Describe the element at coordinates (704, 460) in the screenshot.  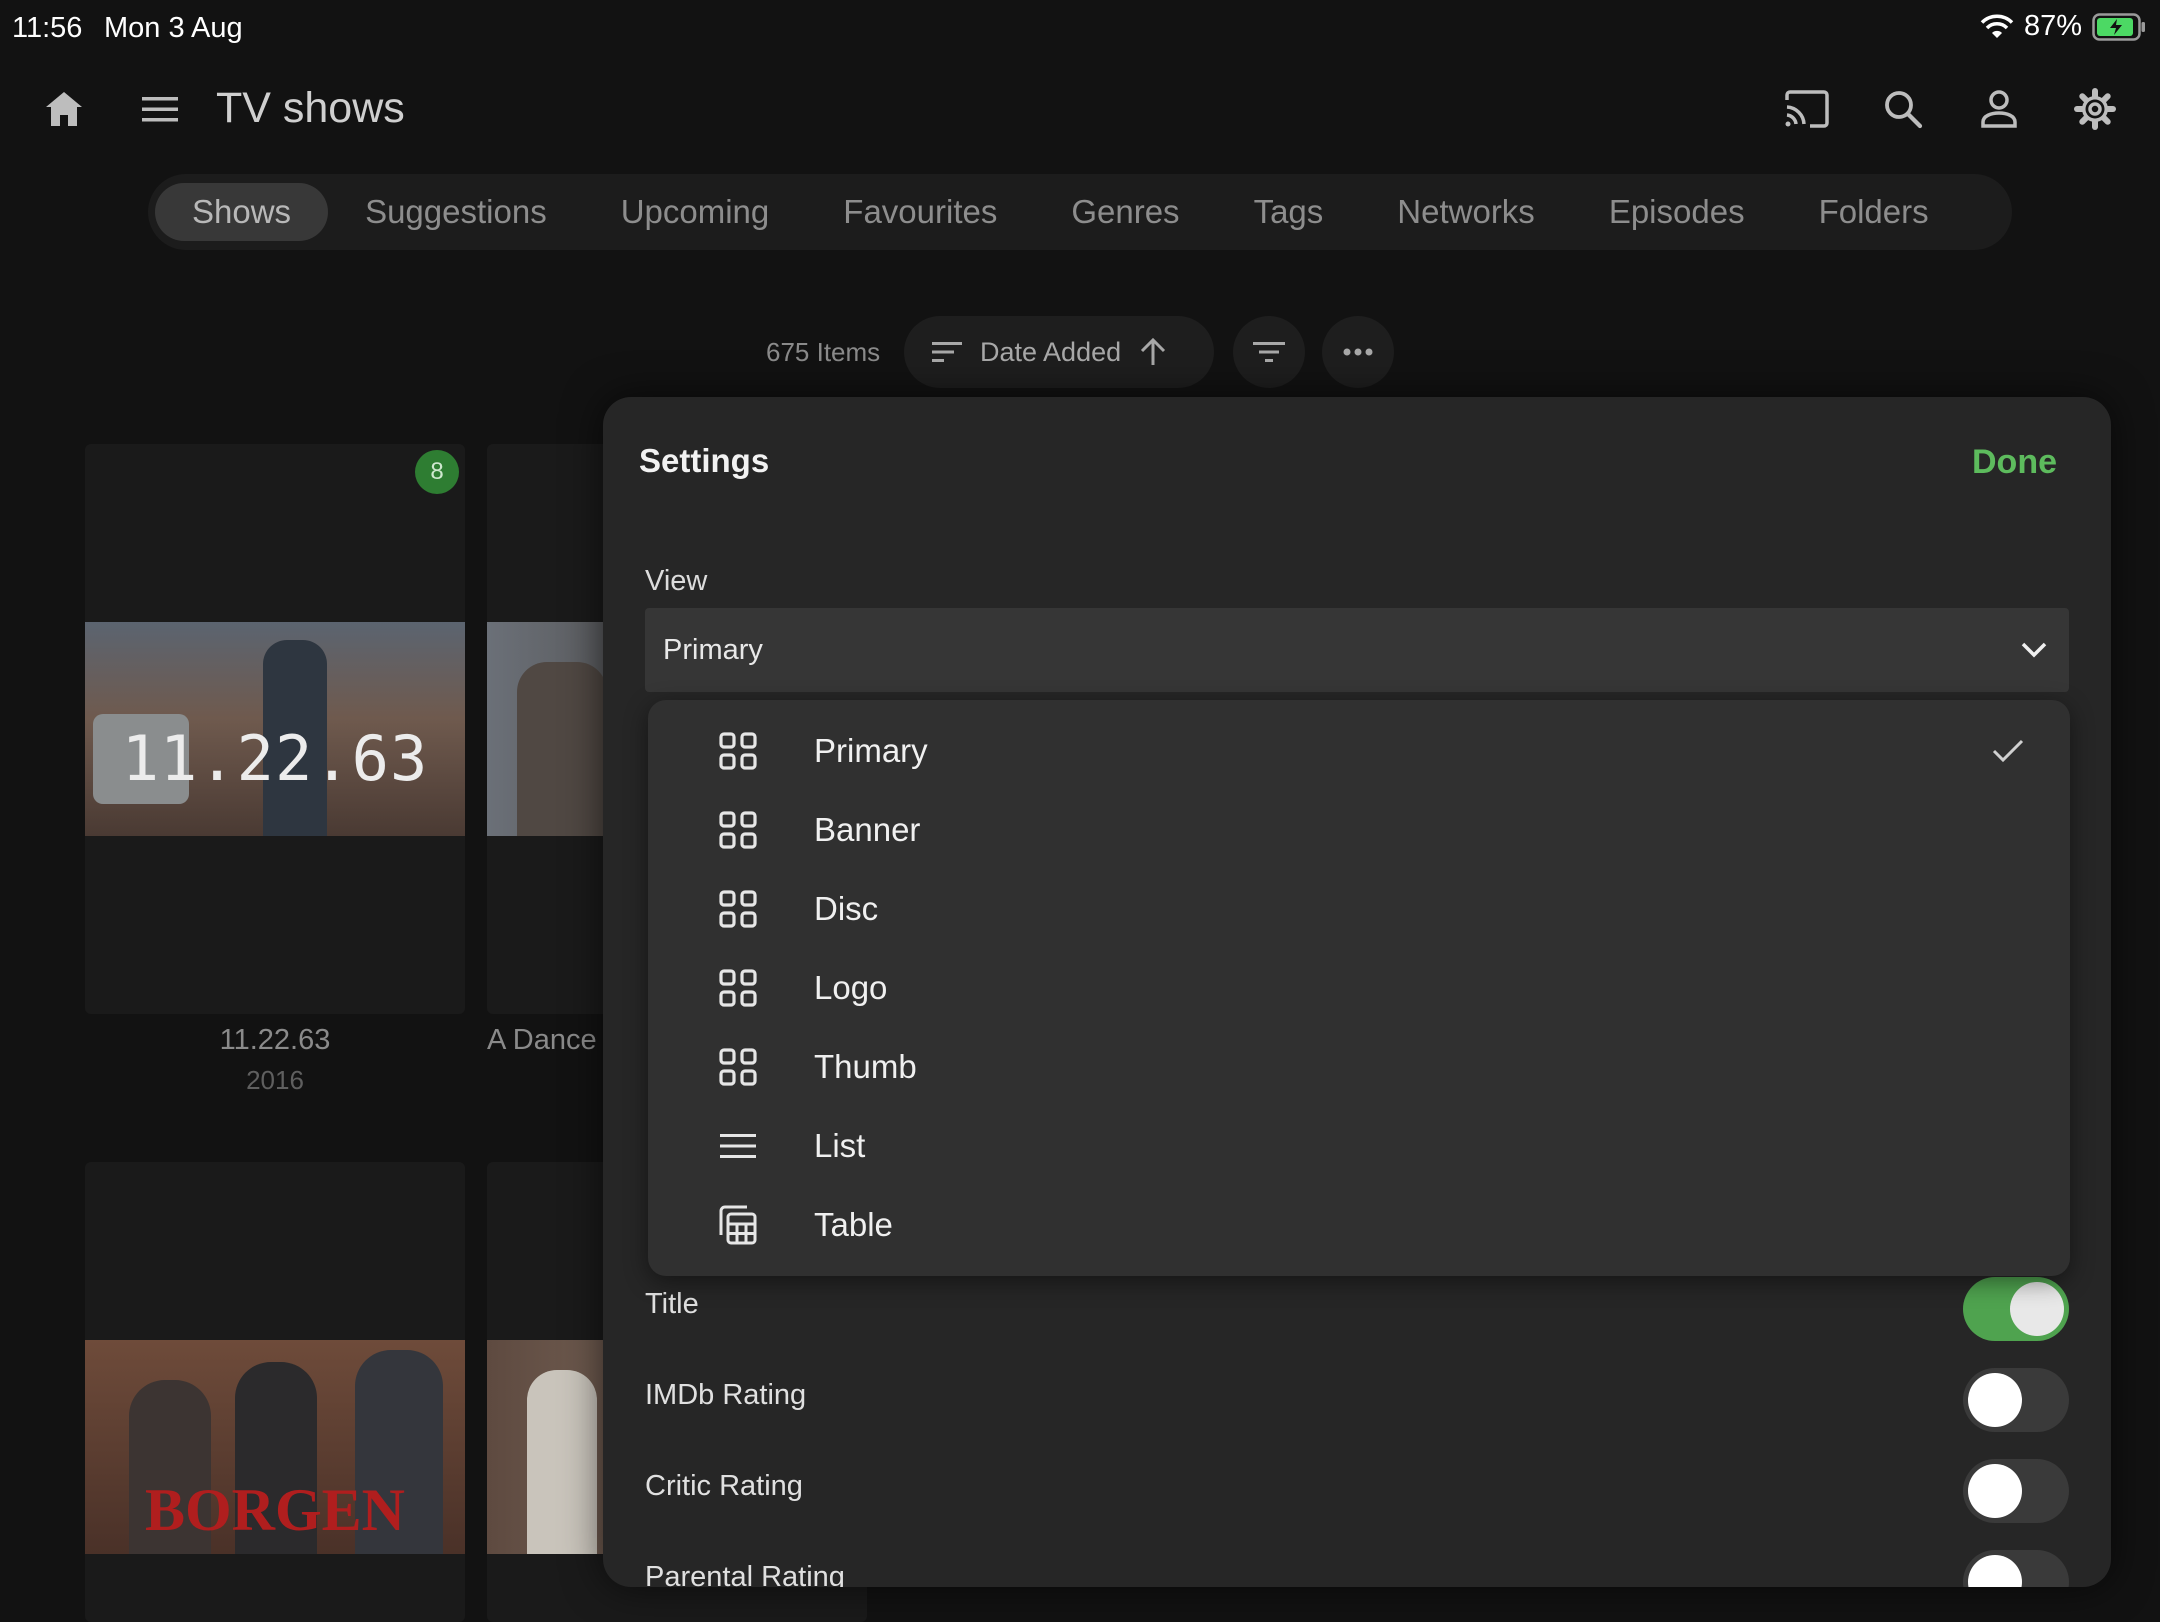
I see `settings-title: Settings` at that location.